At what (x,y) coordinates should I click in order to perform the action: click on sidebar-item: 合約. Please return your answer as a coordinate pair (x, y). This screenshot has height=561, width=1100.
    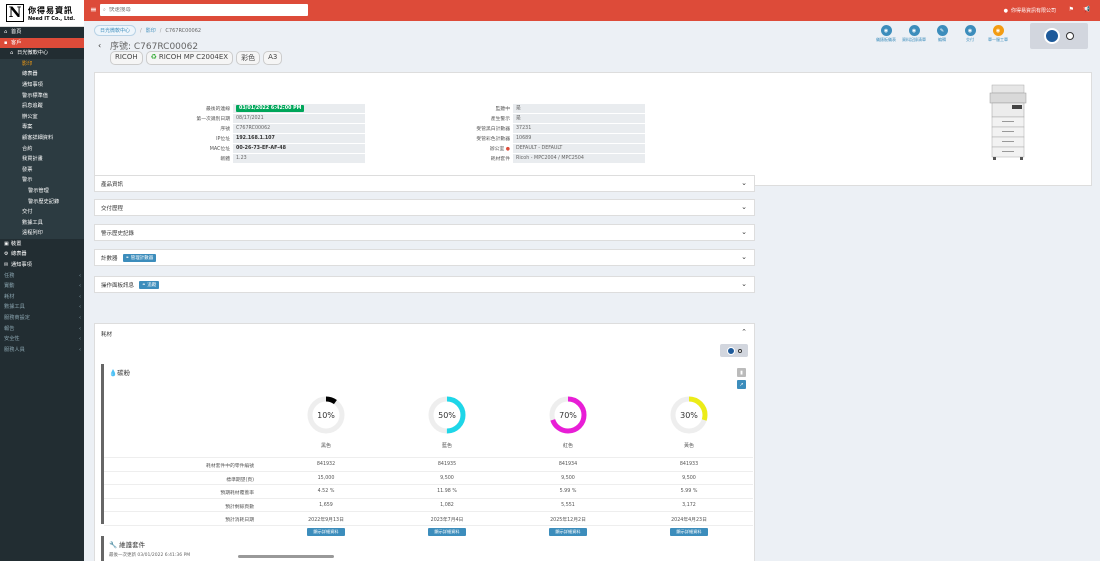
    Looking at the image, I should click on (42, 149).